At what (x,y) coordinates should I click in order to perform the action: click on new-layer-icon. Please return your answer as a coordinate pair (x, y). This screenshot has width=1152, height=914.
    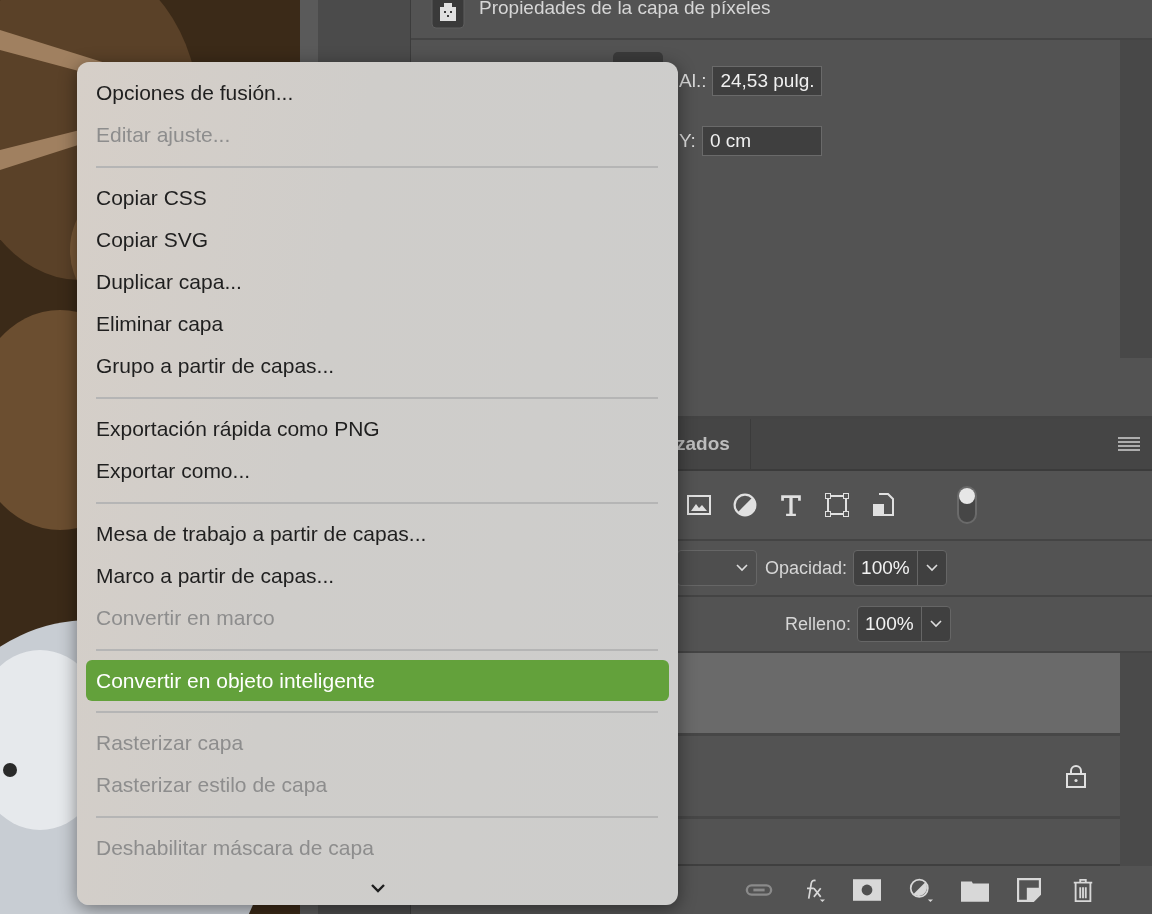
    Looking at the image, I should click on (1029, 890).